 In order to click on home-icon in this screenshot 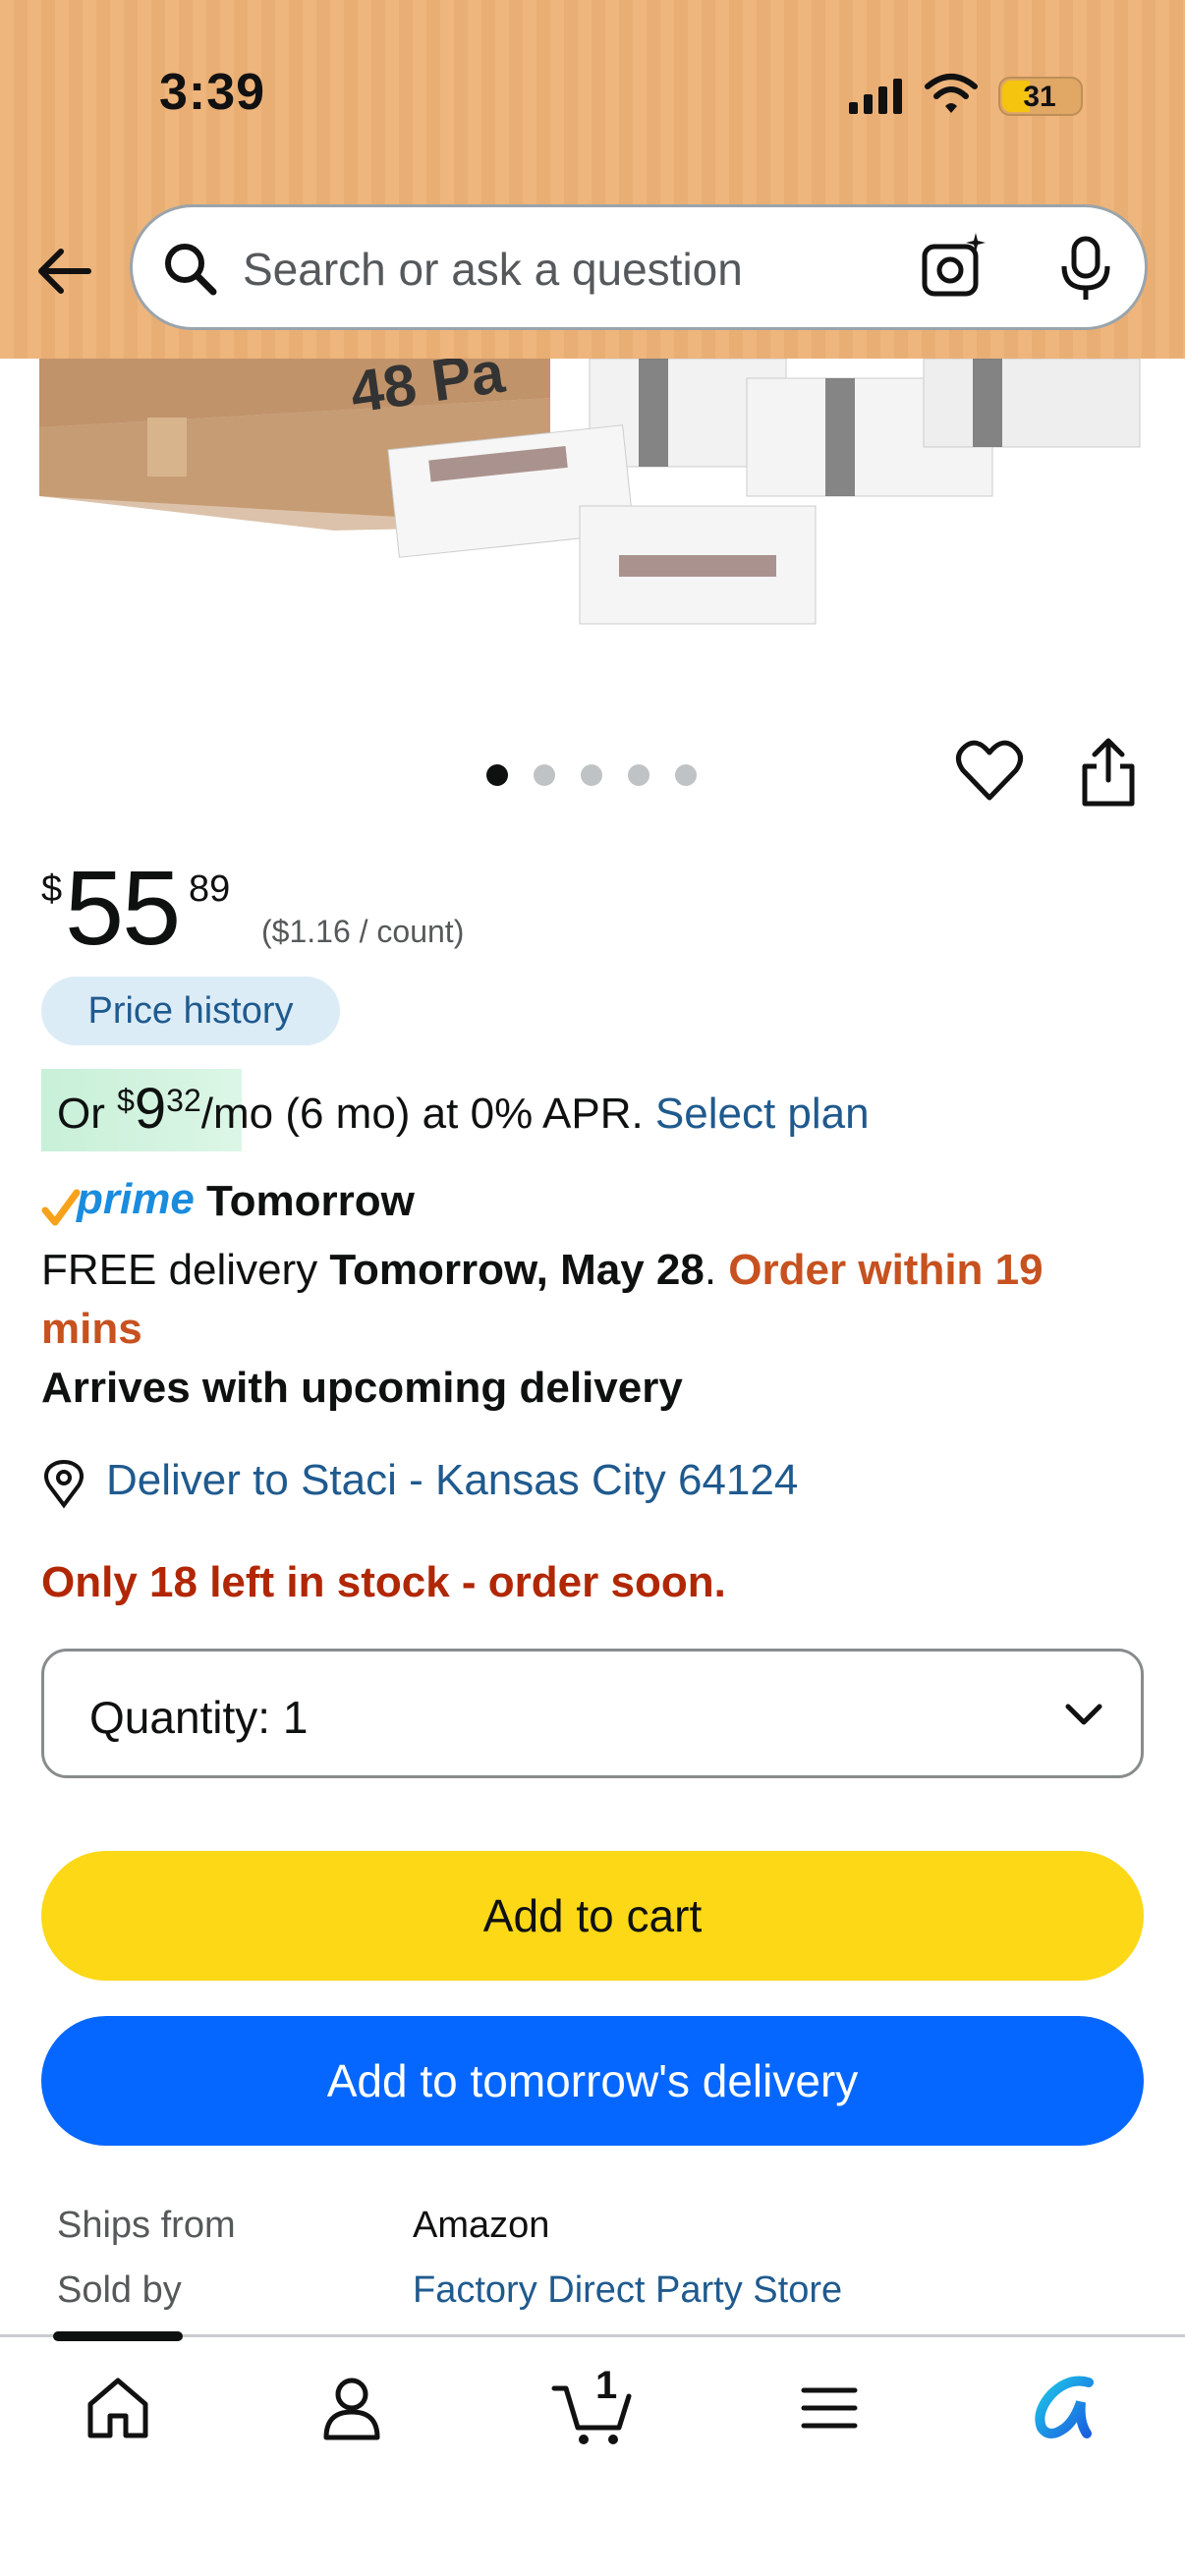, I will do `click(118, 2408)`.